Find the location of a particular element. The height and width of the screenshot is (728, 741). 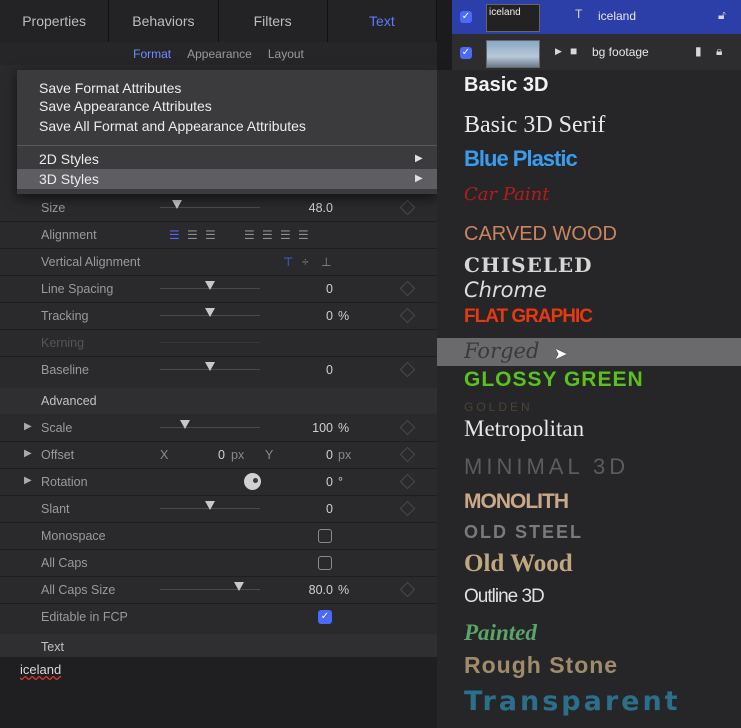

baseline-value: 0 is located at coordinates (316, 370).